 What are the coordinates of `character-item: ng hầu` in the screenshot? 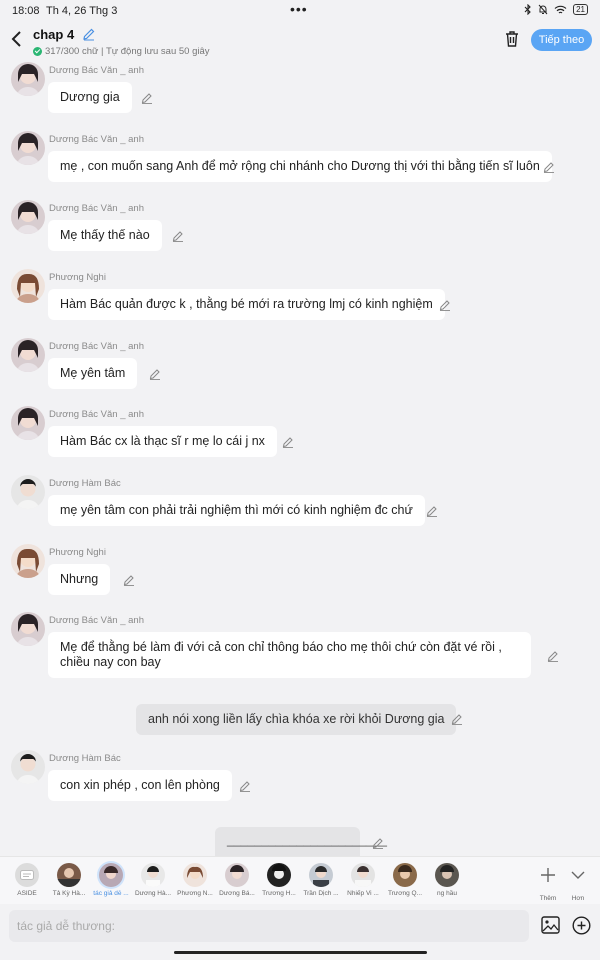 It's located at (447, 880).